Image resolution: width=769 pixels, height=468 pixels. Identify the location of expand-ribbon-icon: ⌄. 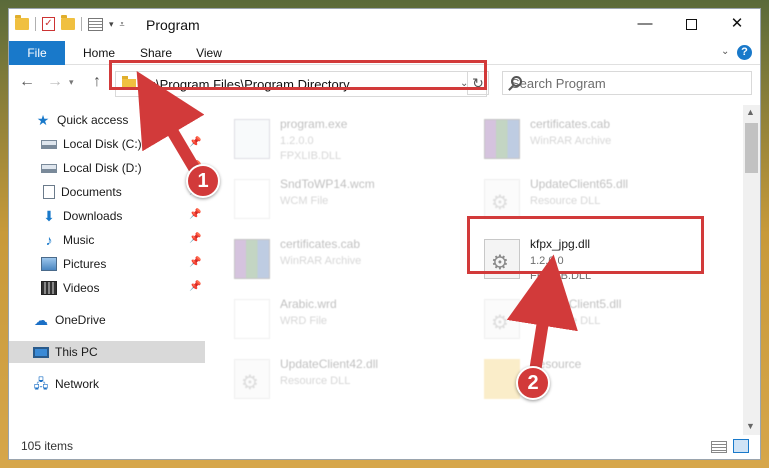
(725, 51).